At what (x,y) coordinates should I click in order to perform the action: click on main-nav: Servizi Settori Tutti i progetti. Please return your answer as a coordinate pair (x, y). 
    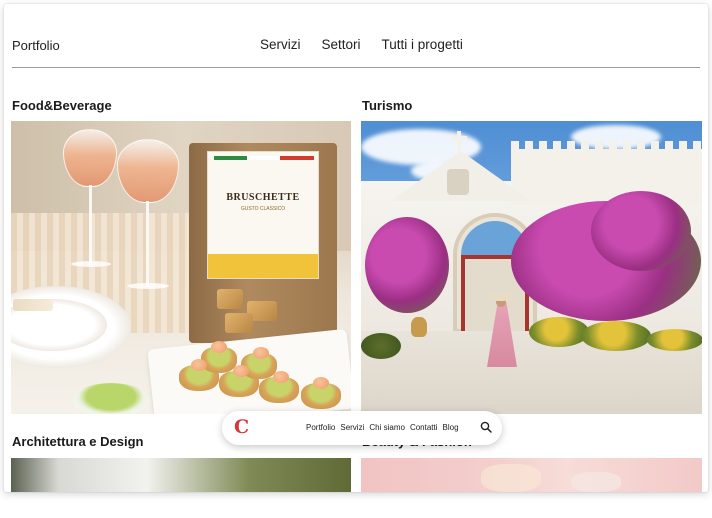
    Looking at the image, I should click on (361, 44).